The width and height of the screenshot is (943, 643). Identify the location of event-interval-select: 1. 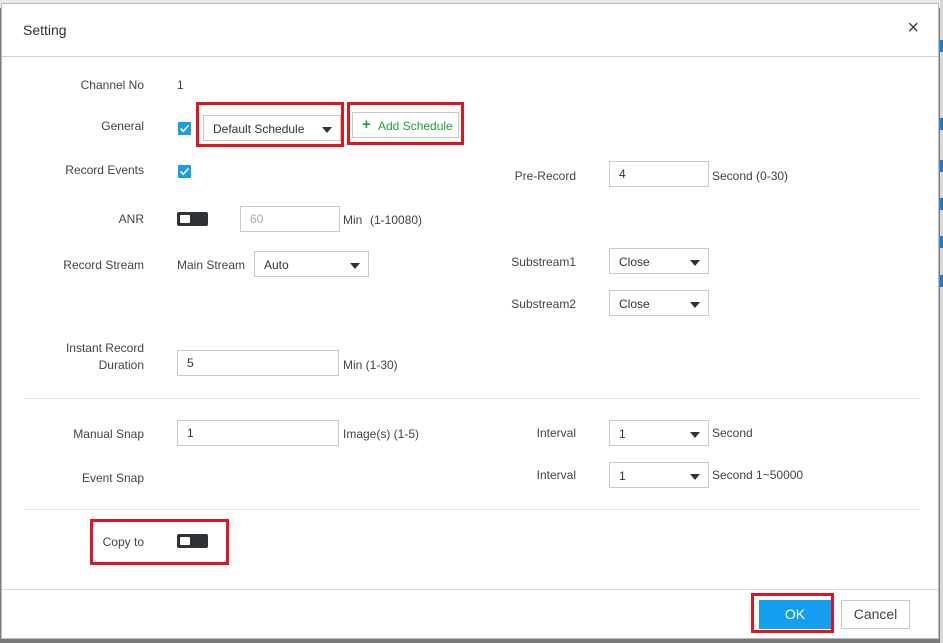
(659, 475).